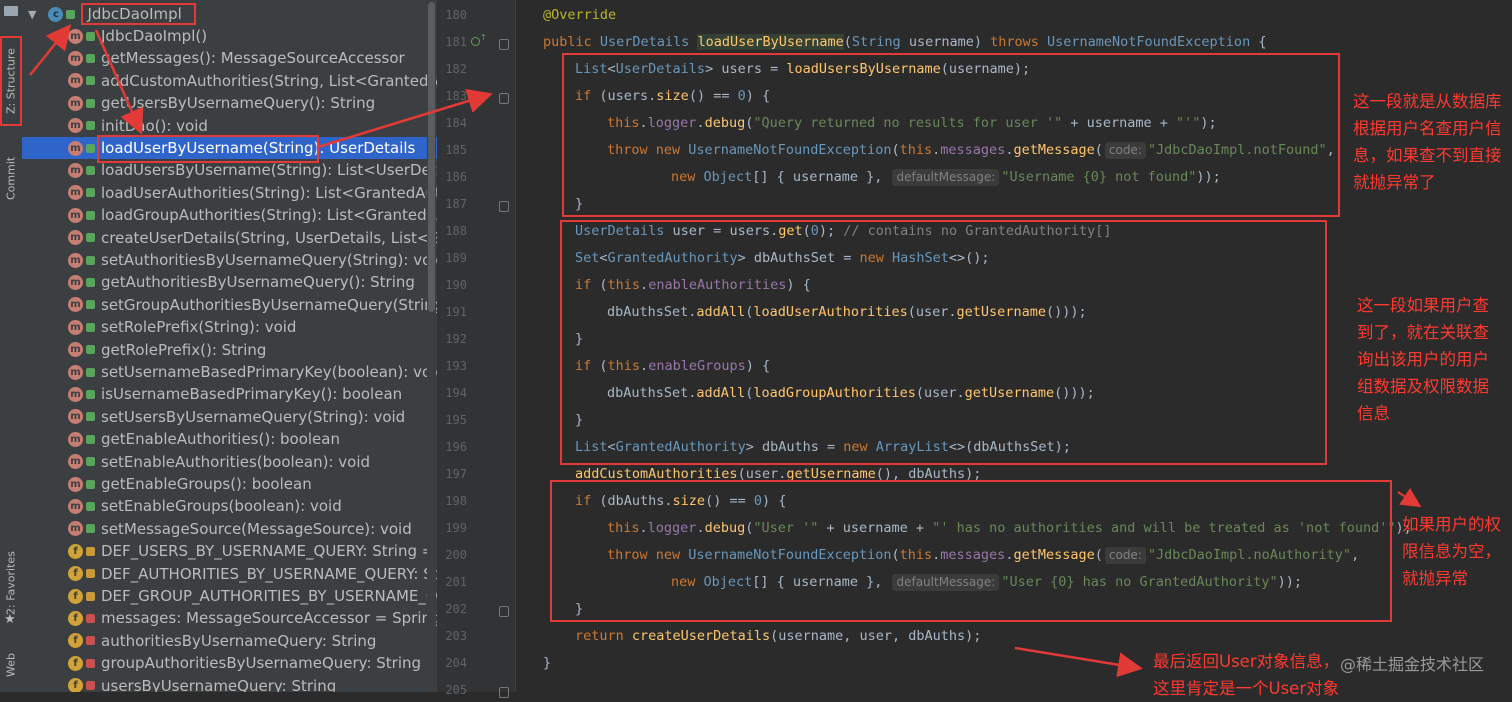  Describe the element at coordinates (452, 366) in the screenshot. I see `line-number: 193` at that location.